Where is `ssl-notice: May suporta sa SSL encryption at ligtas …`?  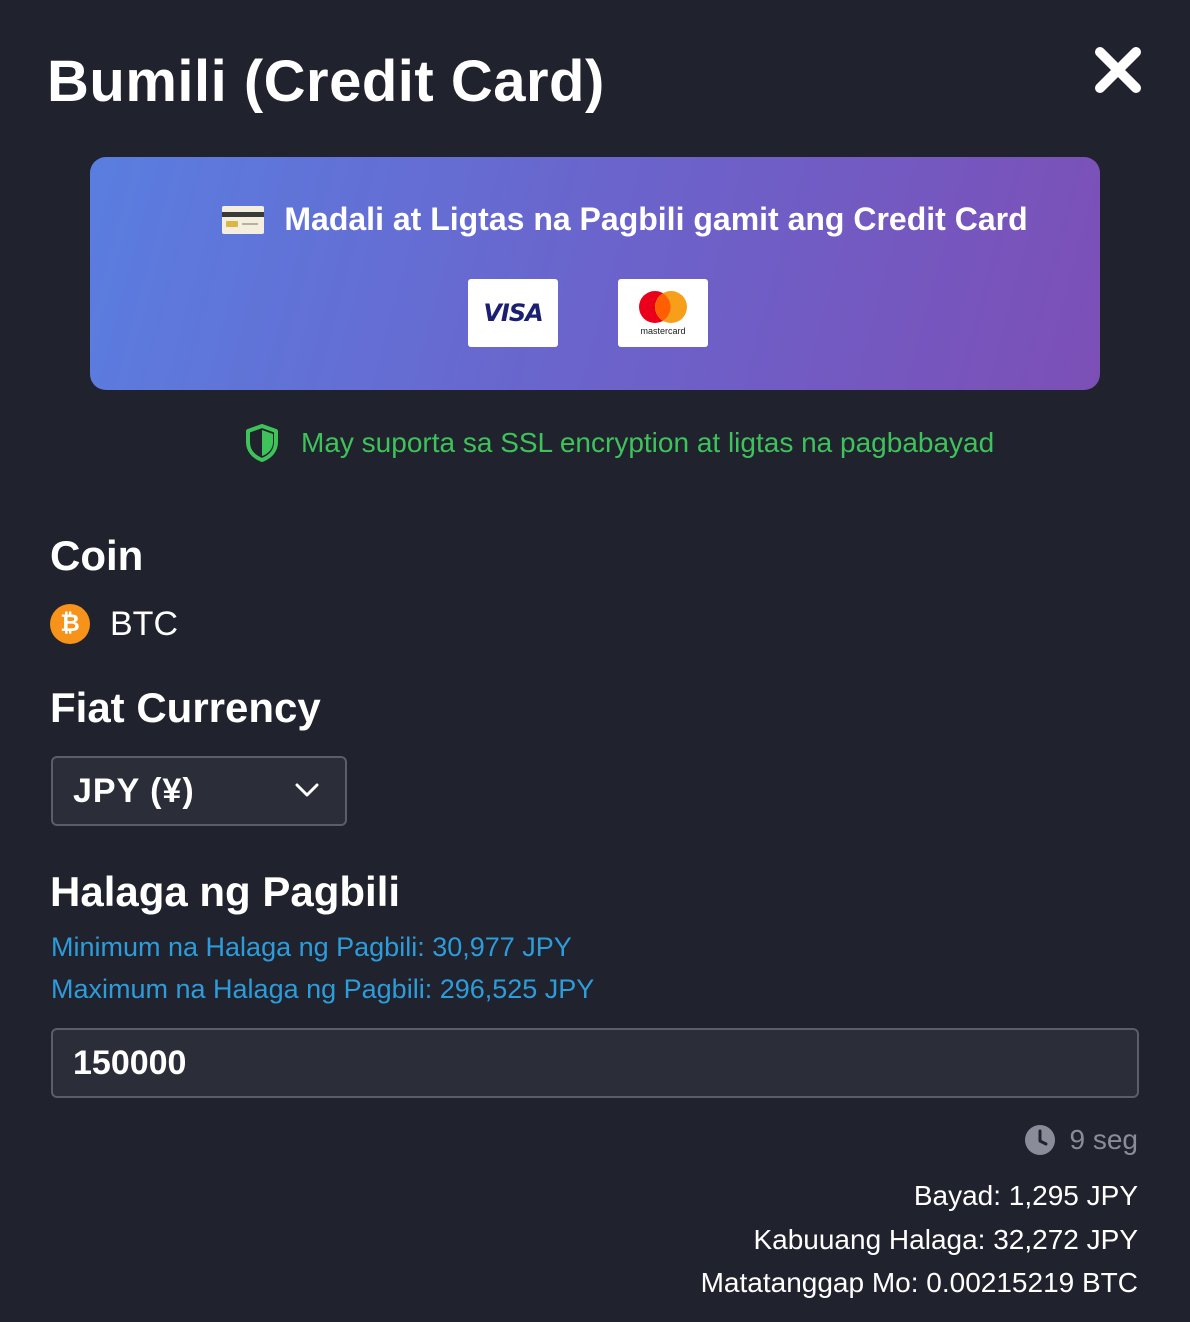
ssl-notice: May suporta sa SSL encryption at ligtas … is located at coordinates (619, 443).